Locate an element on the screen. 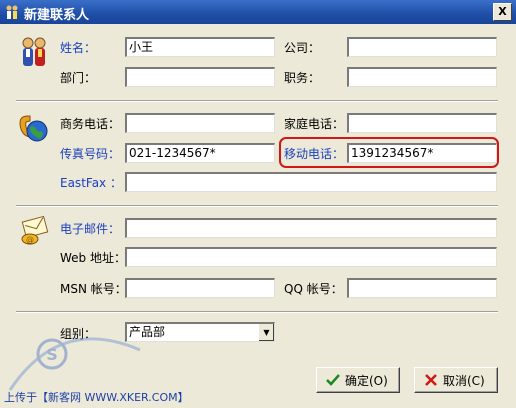  cancel-button: 取消(C) is located at coordinates (456, 380).